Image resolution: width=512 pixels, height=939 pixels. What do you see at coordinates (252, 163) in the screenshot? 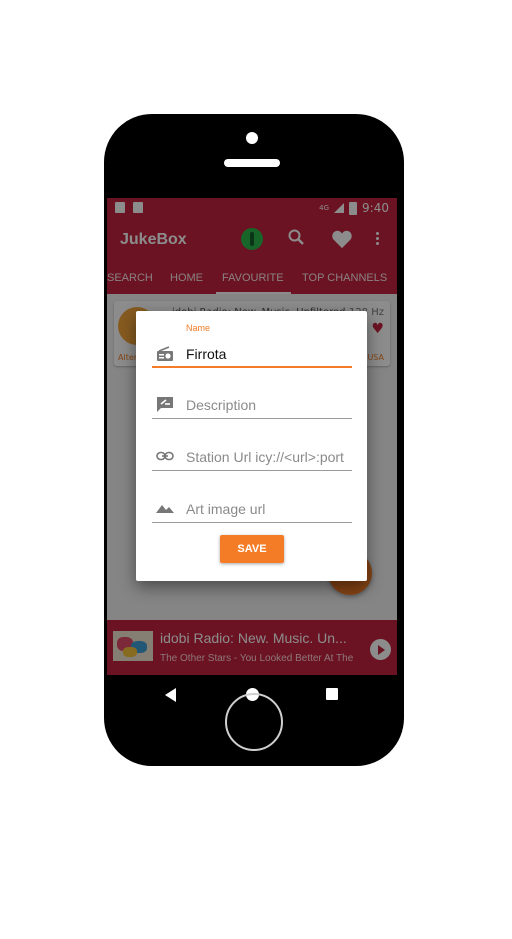
I see `speaker` at bounding box center [252, 163].